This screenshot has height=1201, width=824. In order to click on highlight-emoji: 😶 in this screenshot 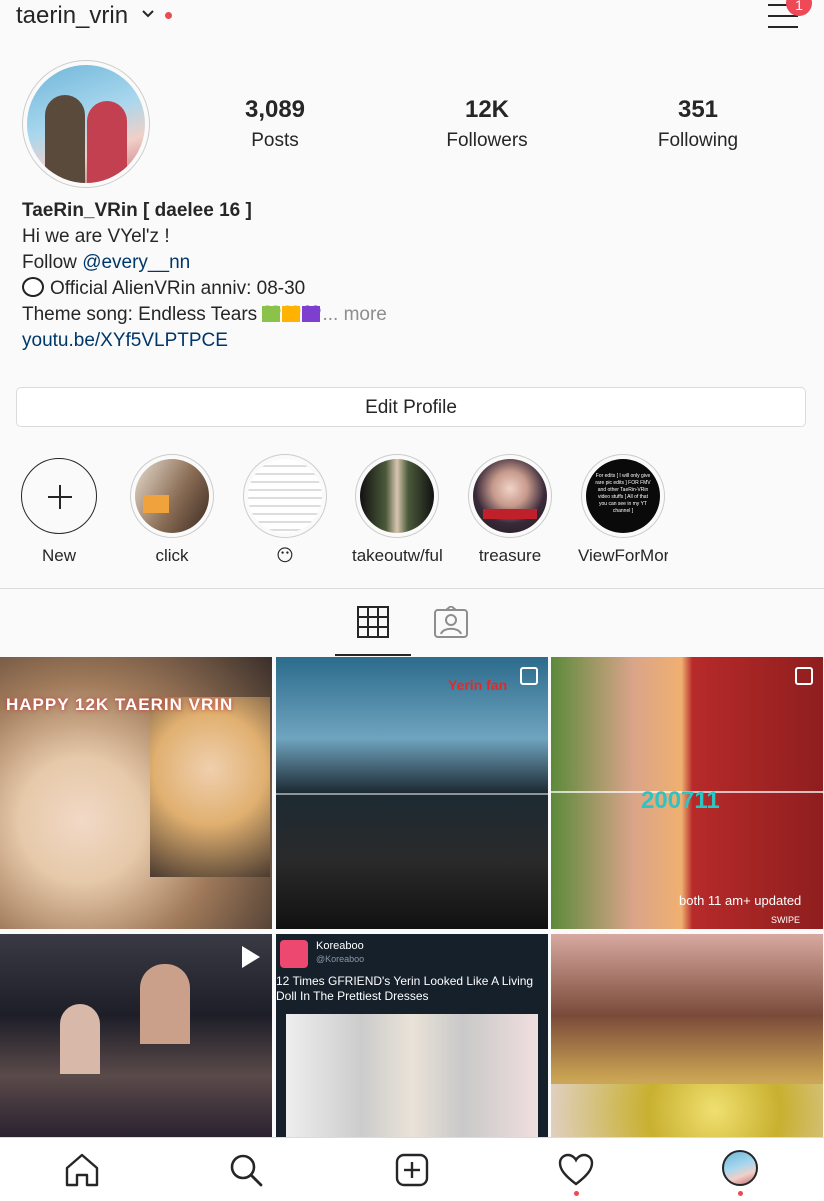, I will do `click(285, 510)`.